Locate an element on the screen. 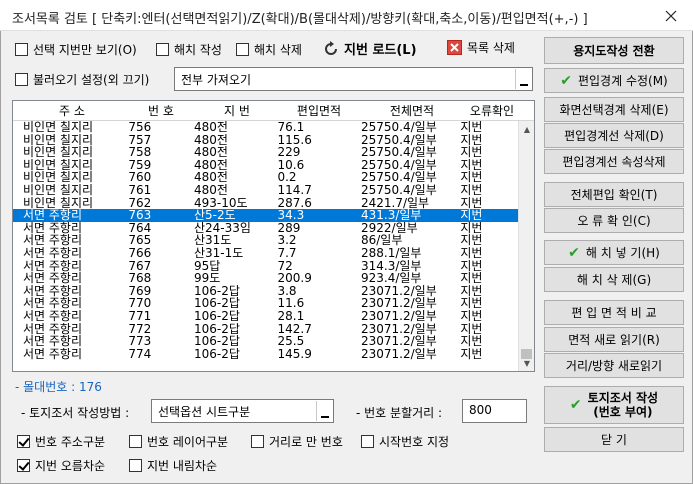 This screenshot has width=693, height=484. table-row: 서면 주항리 774 106-2답 145.9 23071.2/일부 지번 is located at coordinates (265, 354).